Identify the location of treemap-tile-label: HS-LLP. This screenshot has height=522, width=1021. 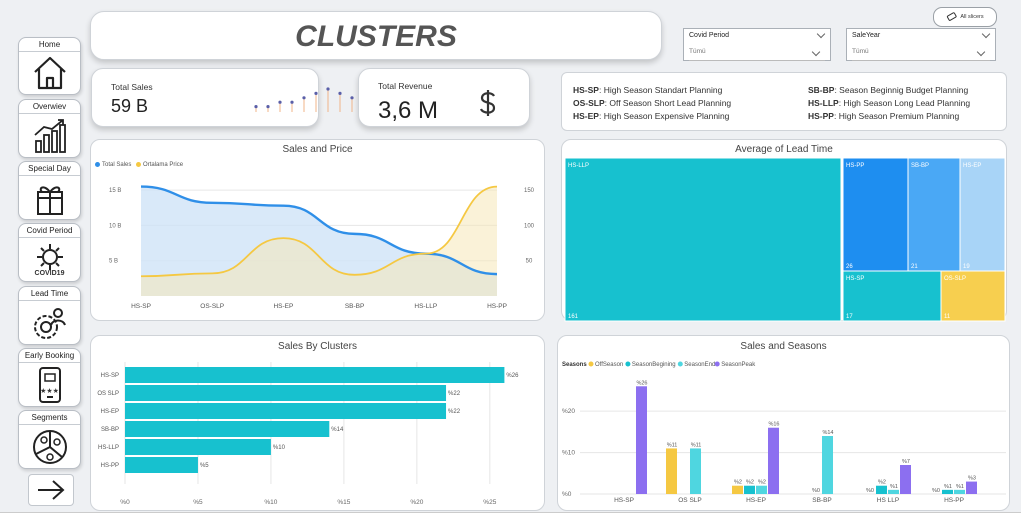
(578, 166).